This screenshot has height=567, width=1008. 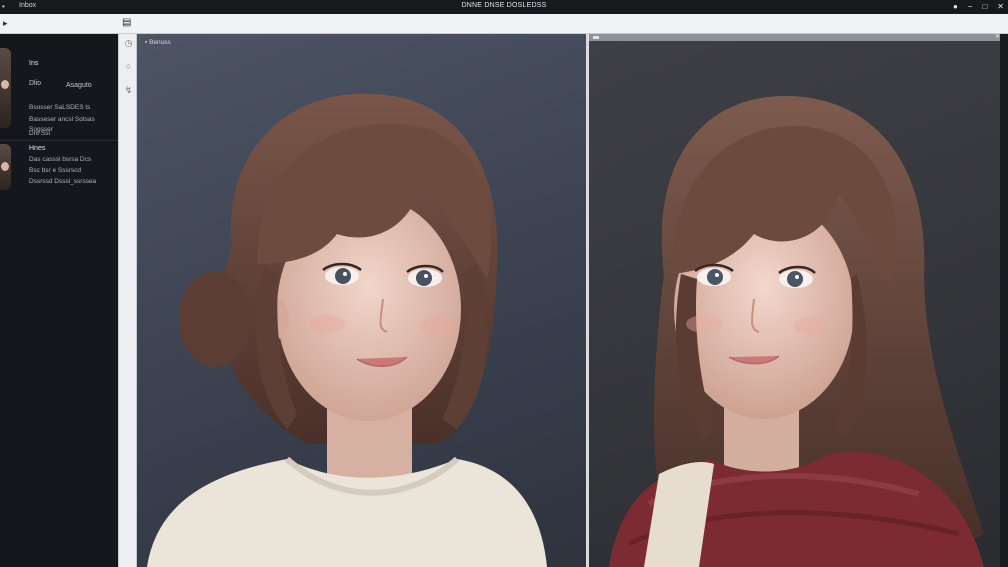 I want to click on toolbar: ▸ ▤, so click(x=504, y=24).